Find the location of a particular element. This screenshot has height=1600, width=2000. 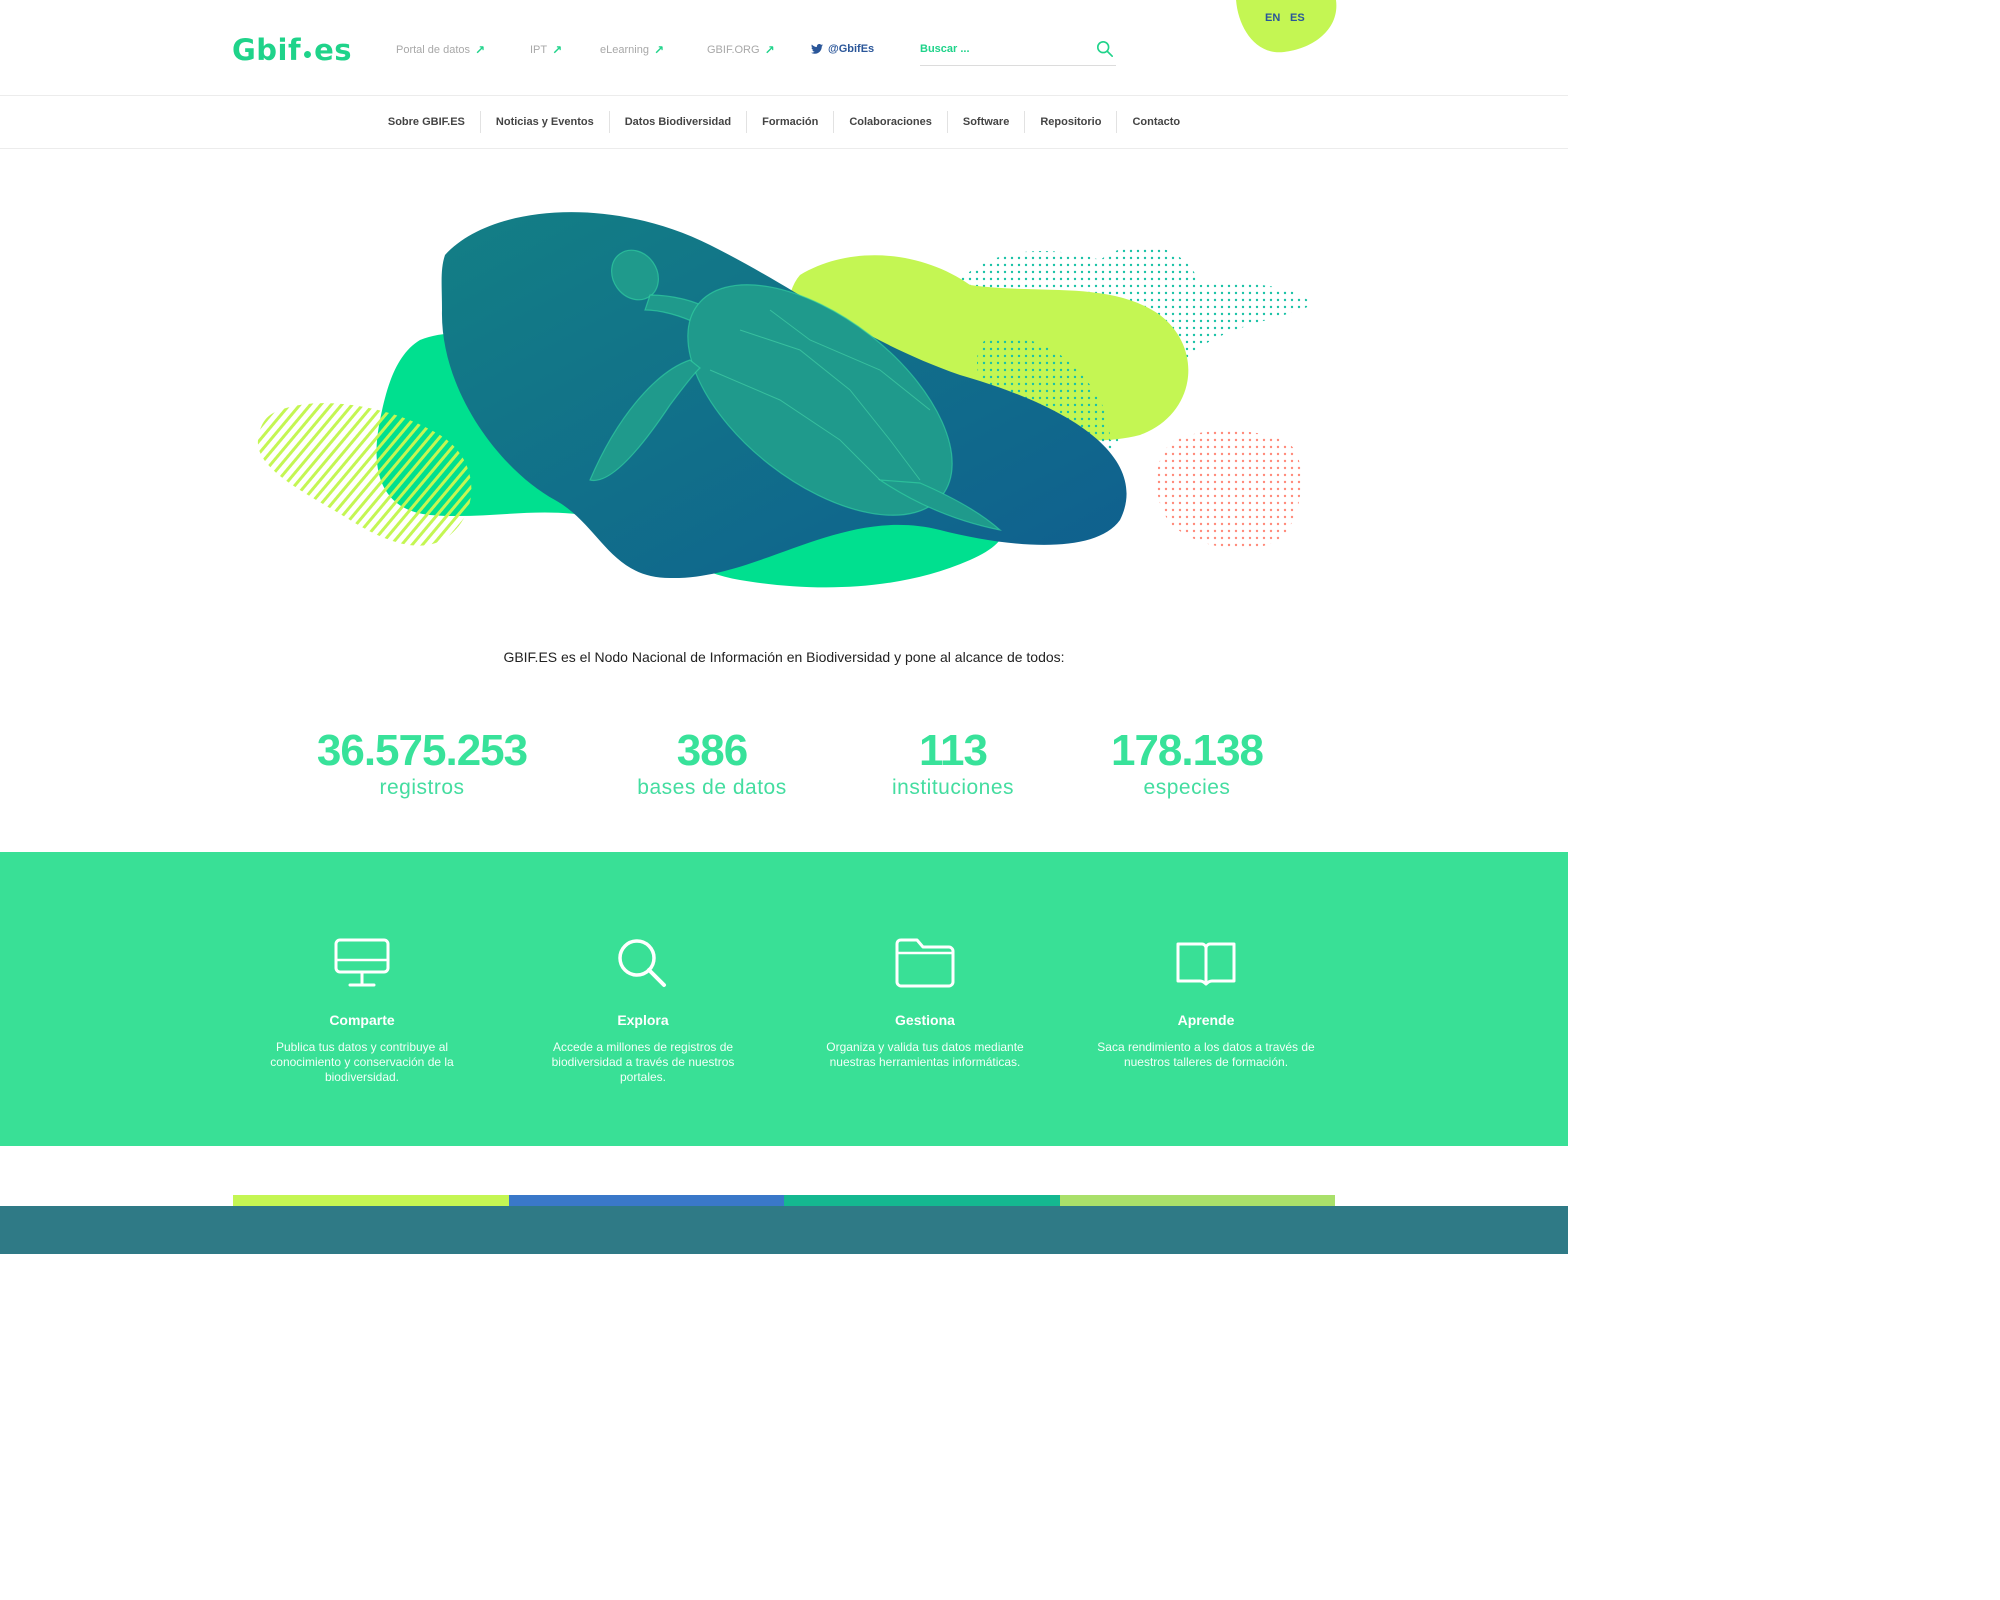

twitter-handle: @GbifEs is located at coordinates (851, 49).